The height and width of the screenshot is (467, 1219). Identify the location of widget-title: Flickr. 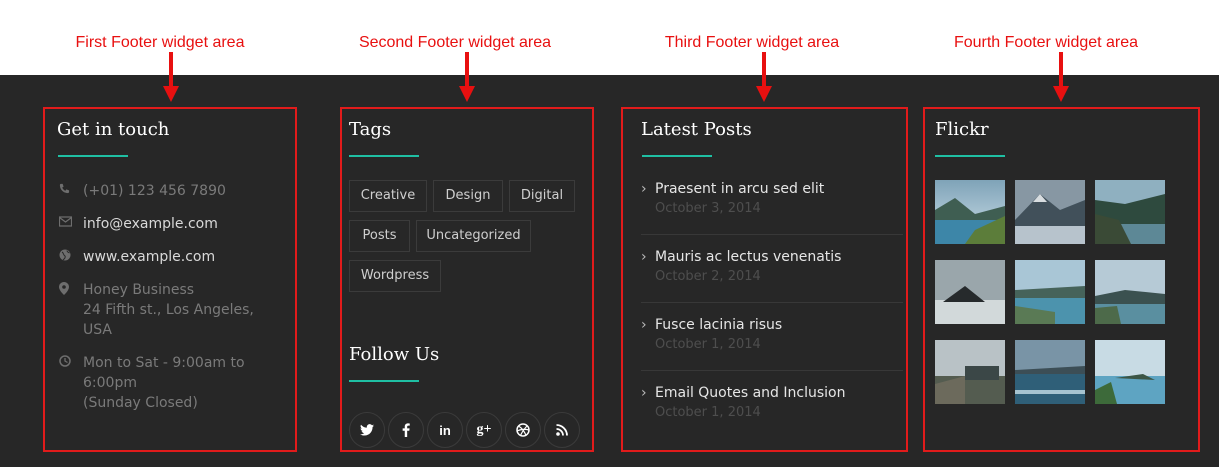
(962, 129).